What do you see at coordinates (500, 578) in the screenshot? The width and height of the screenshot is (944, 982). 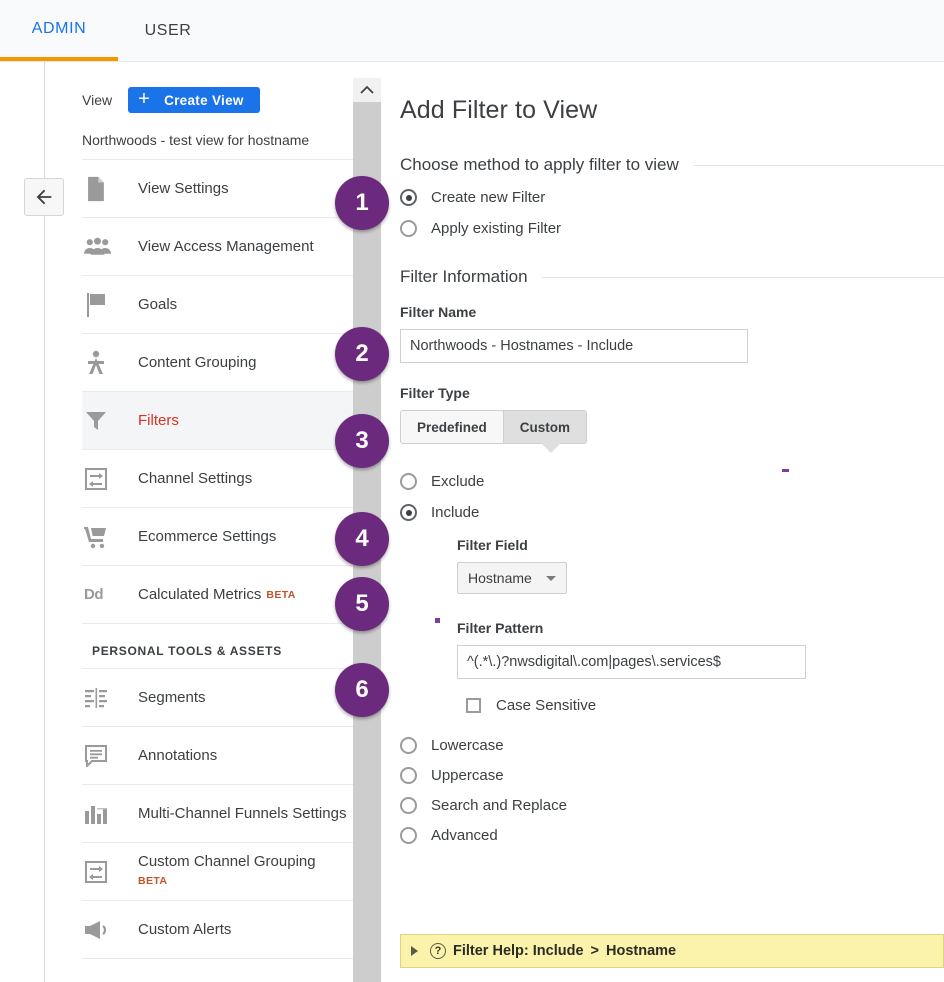 I see `filter-field-value: Hostname` at bounding box center [500, 578].